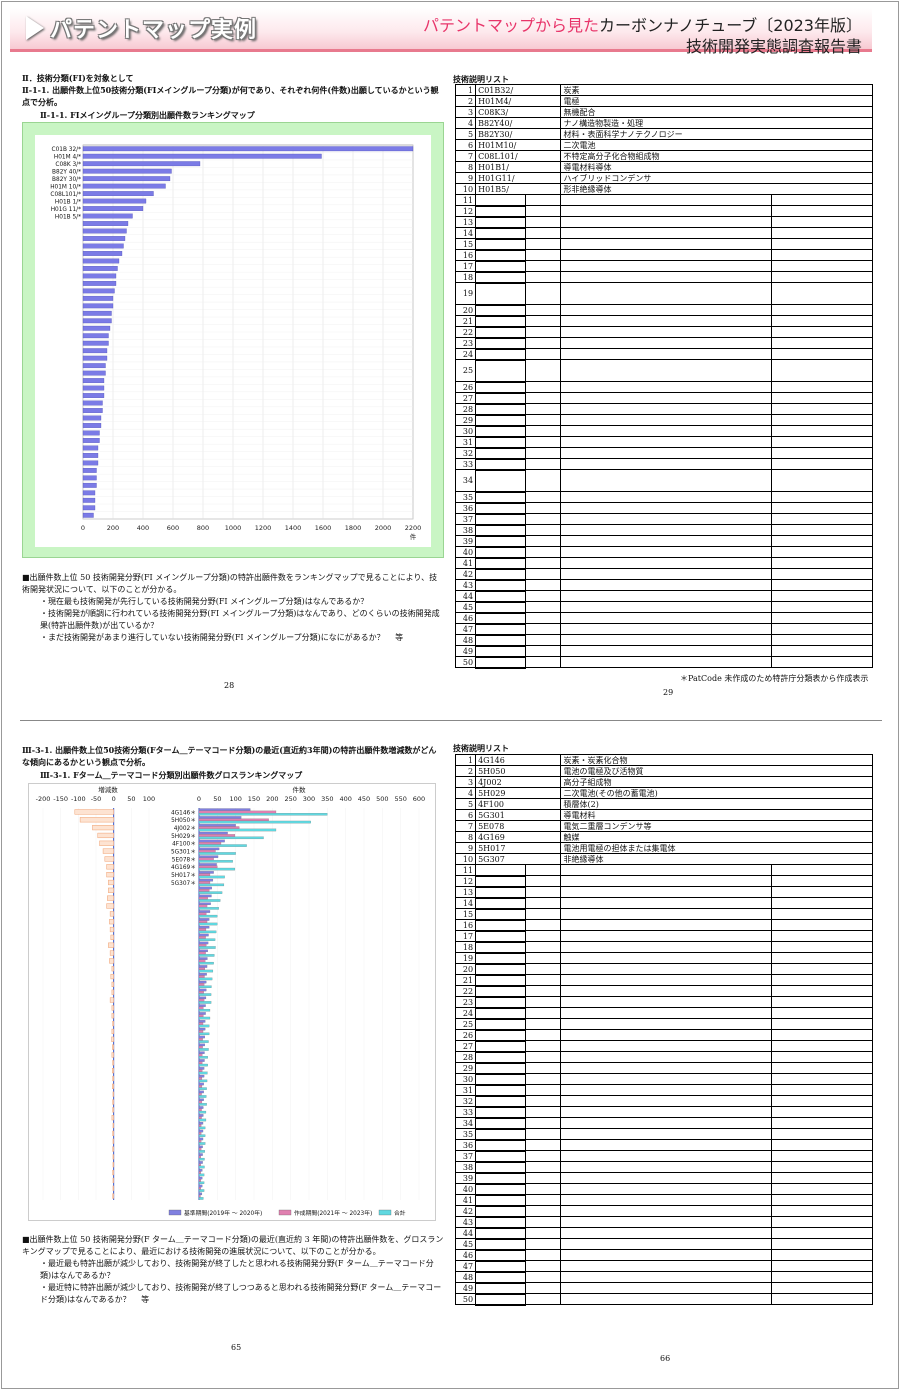 This screenshot has width=900, height=1390. I want to click on row-number: 34, so click(465, 480).